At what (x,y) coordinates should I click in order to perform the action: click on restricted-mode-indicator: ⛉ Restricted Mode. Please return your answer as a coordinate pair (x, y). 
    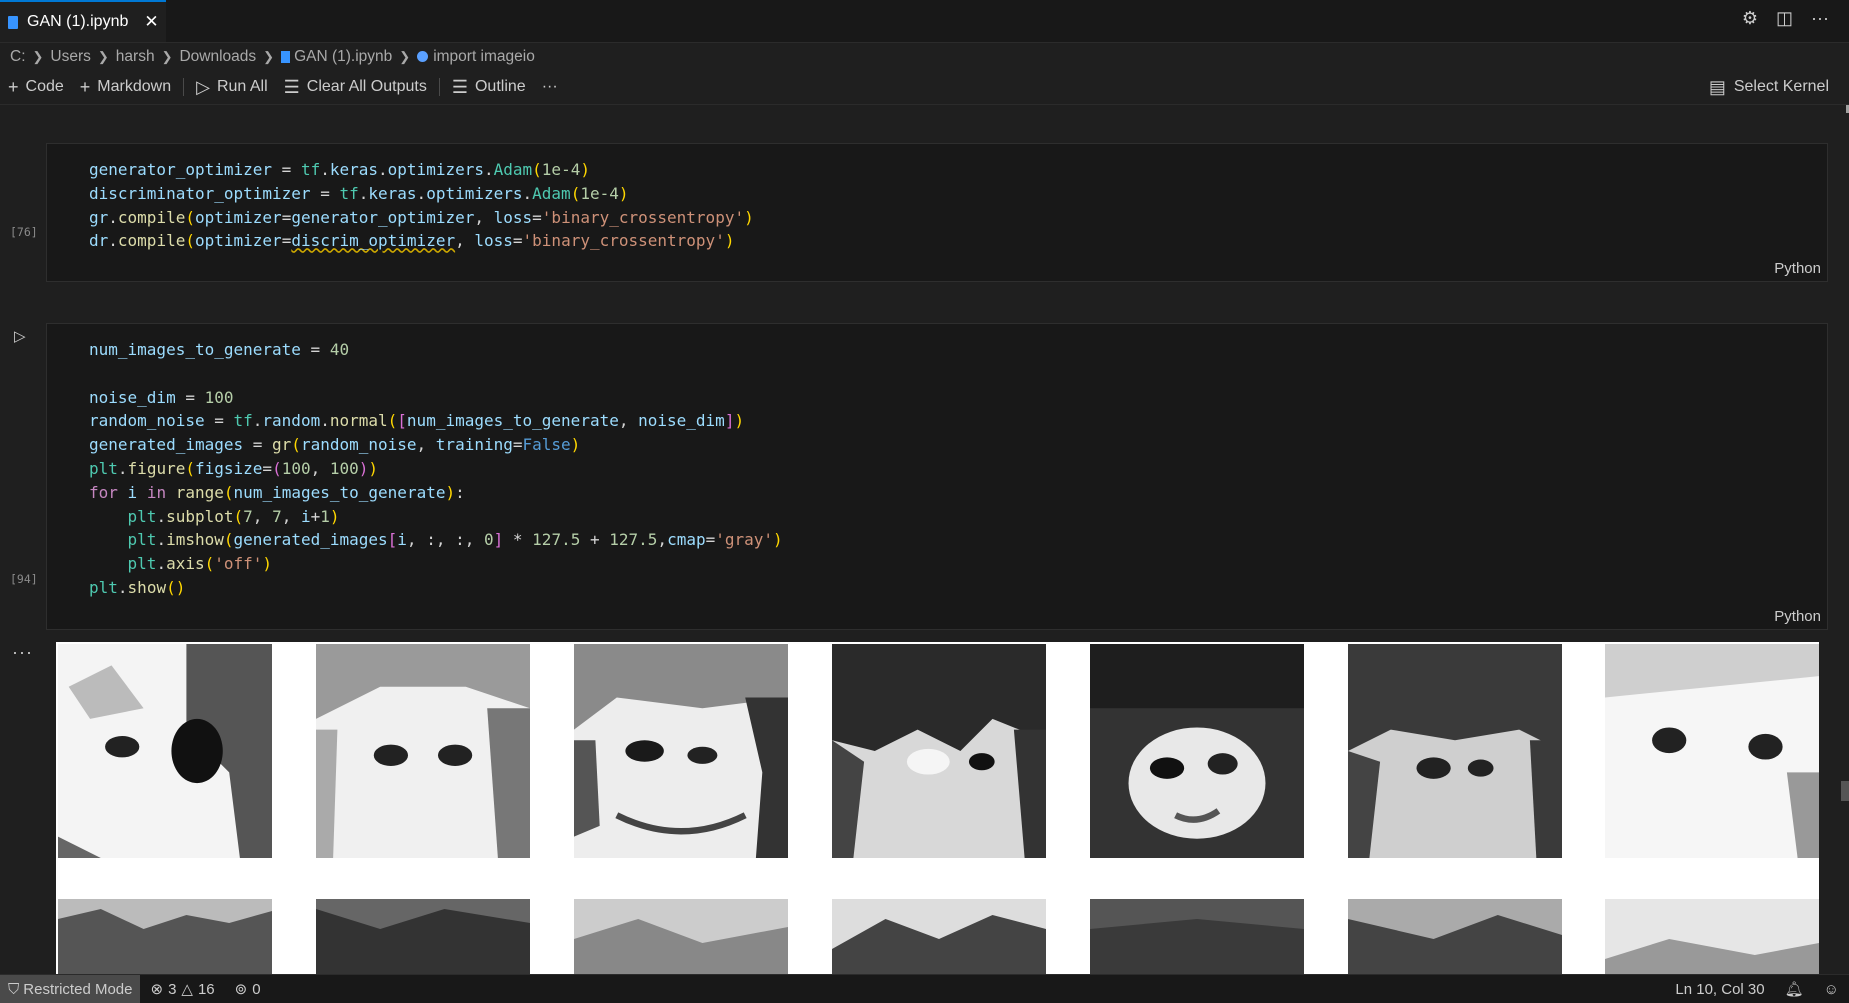
    Looking at the image, I should click on (70, 989).